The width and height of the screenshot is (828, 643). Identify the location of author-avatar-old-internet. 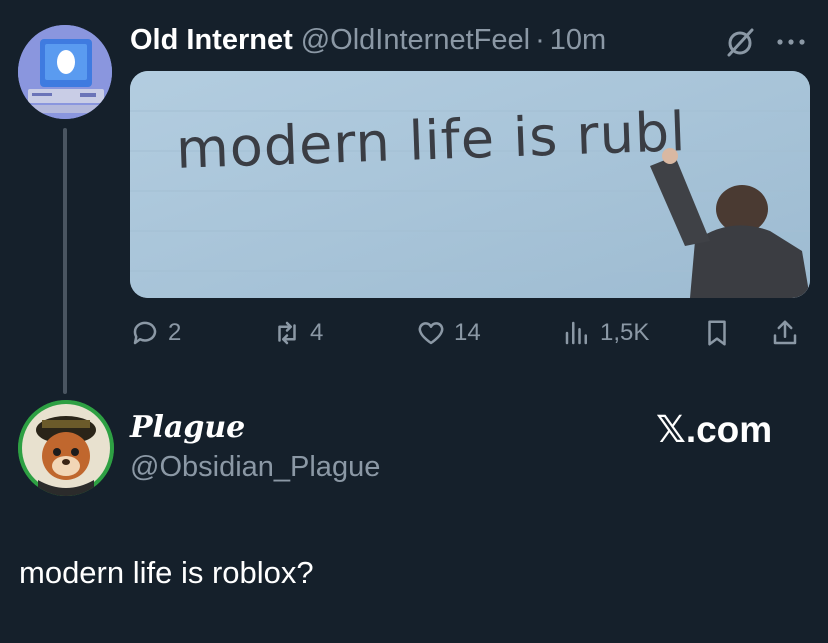
(65, 72).